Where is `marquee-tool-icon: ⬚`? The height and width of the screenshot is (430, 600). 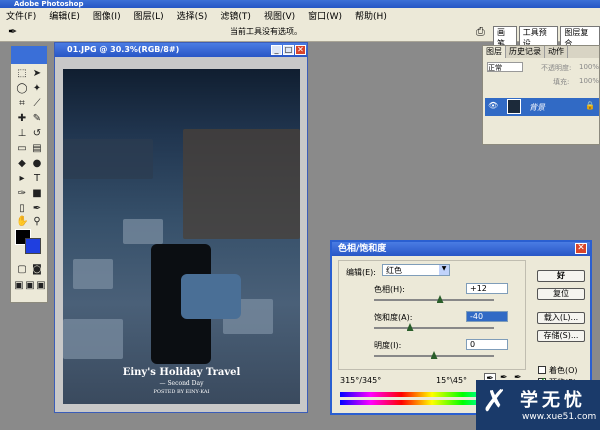 marquee-tool-icon: ⬚ is located at coordinates (22, 74).